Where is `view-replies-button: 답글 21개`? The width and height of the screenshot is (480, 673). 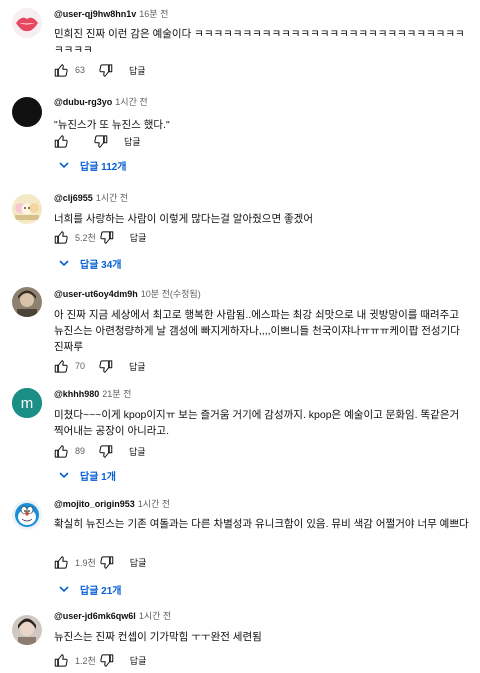
view-replies-button: 답글 21개 is located at coordinates (90, 589).